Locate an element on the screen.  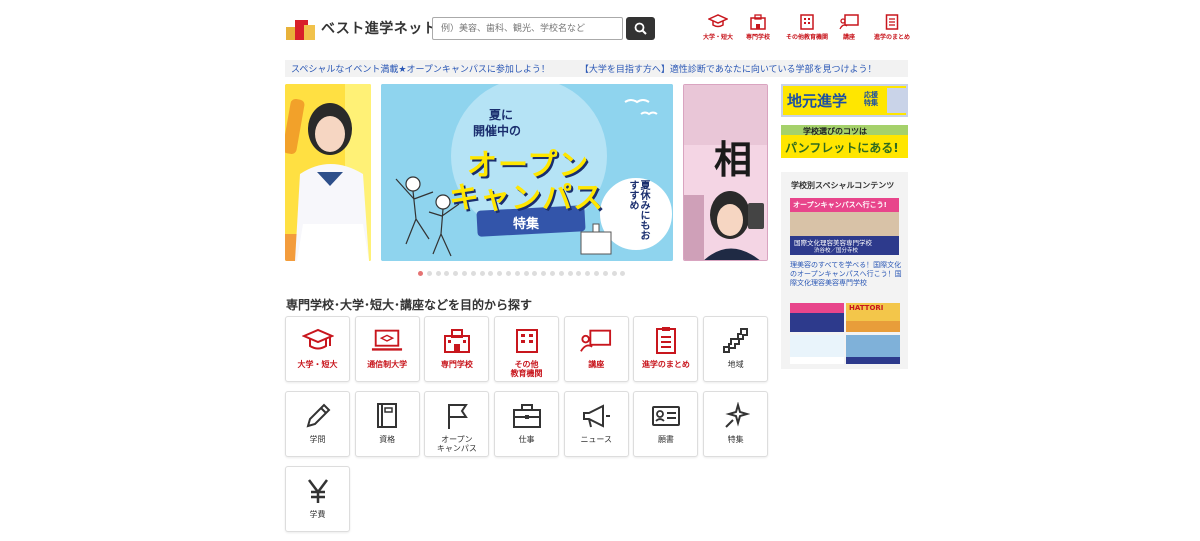
school-thumb-2: HATTORI is located at coordinates (873, 317).